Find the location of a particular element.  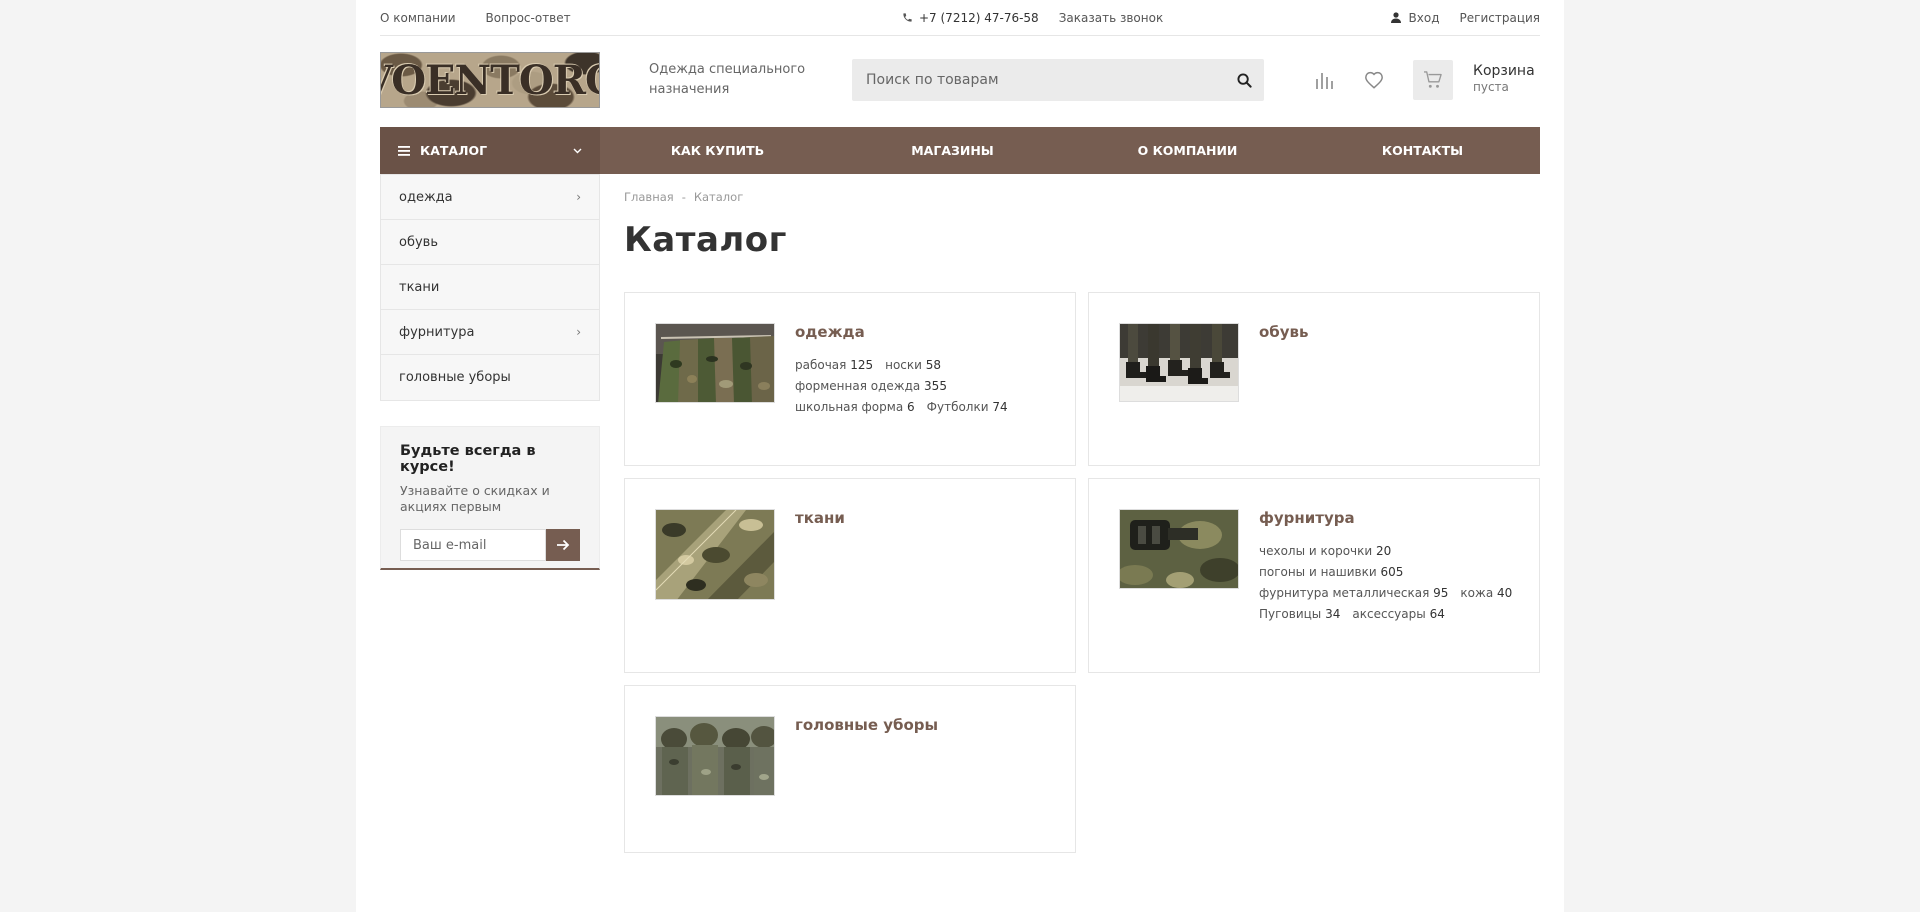

subcategory-count: 605 is located at coordinates (1392, 572).